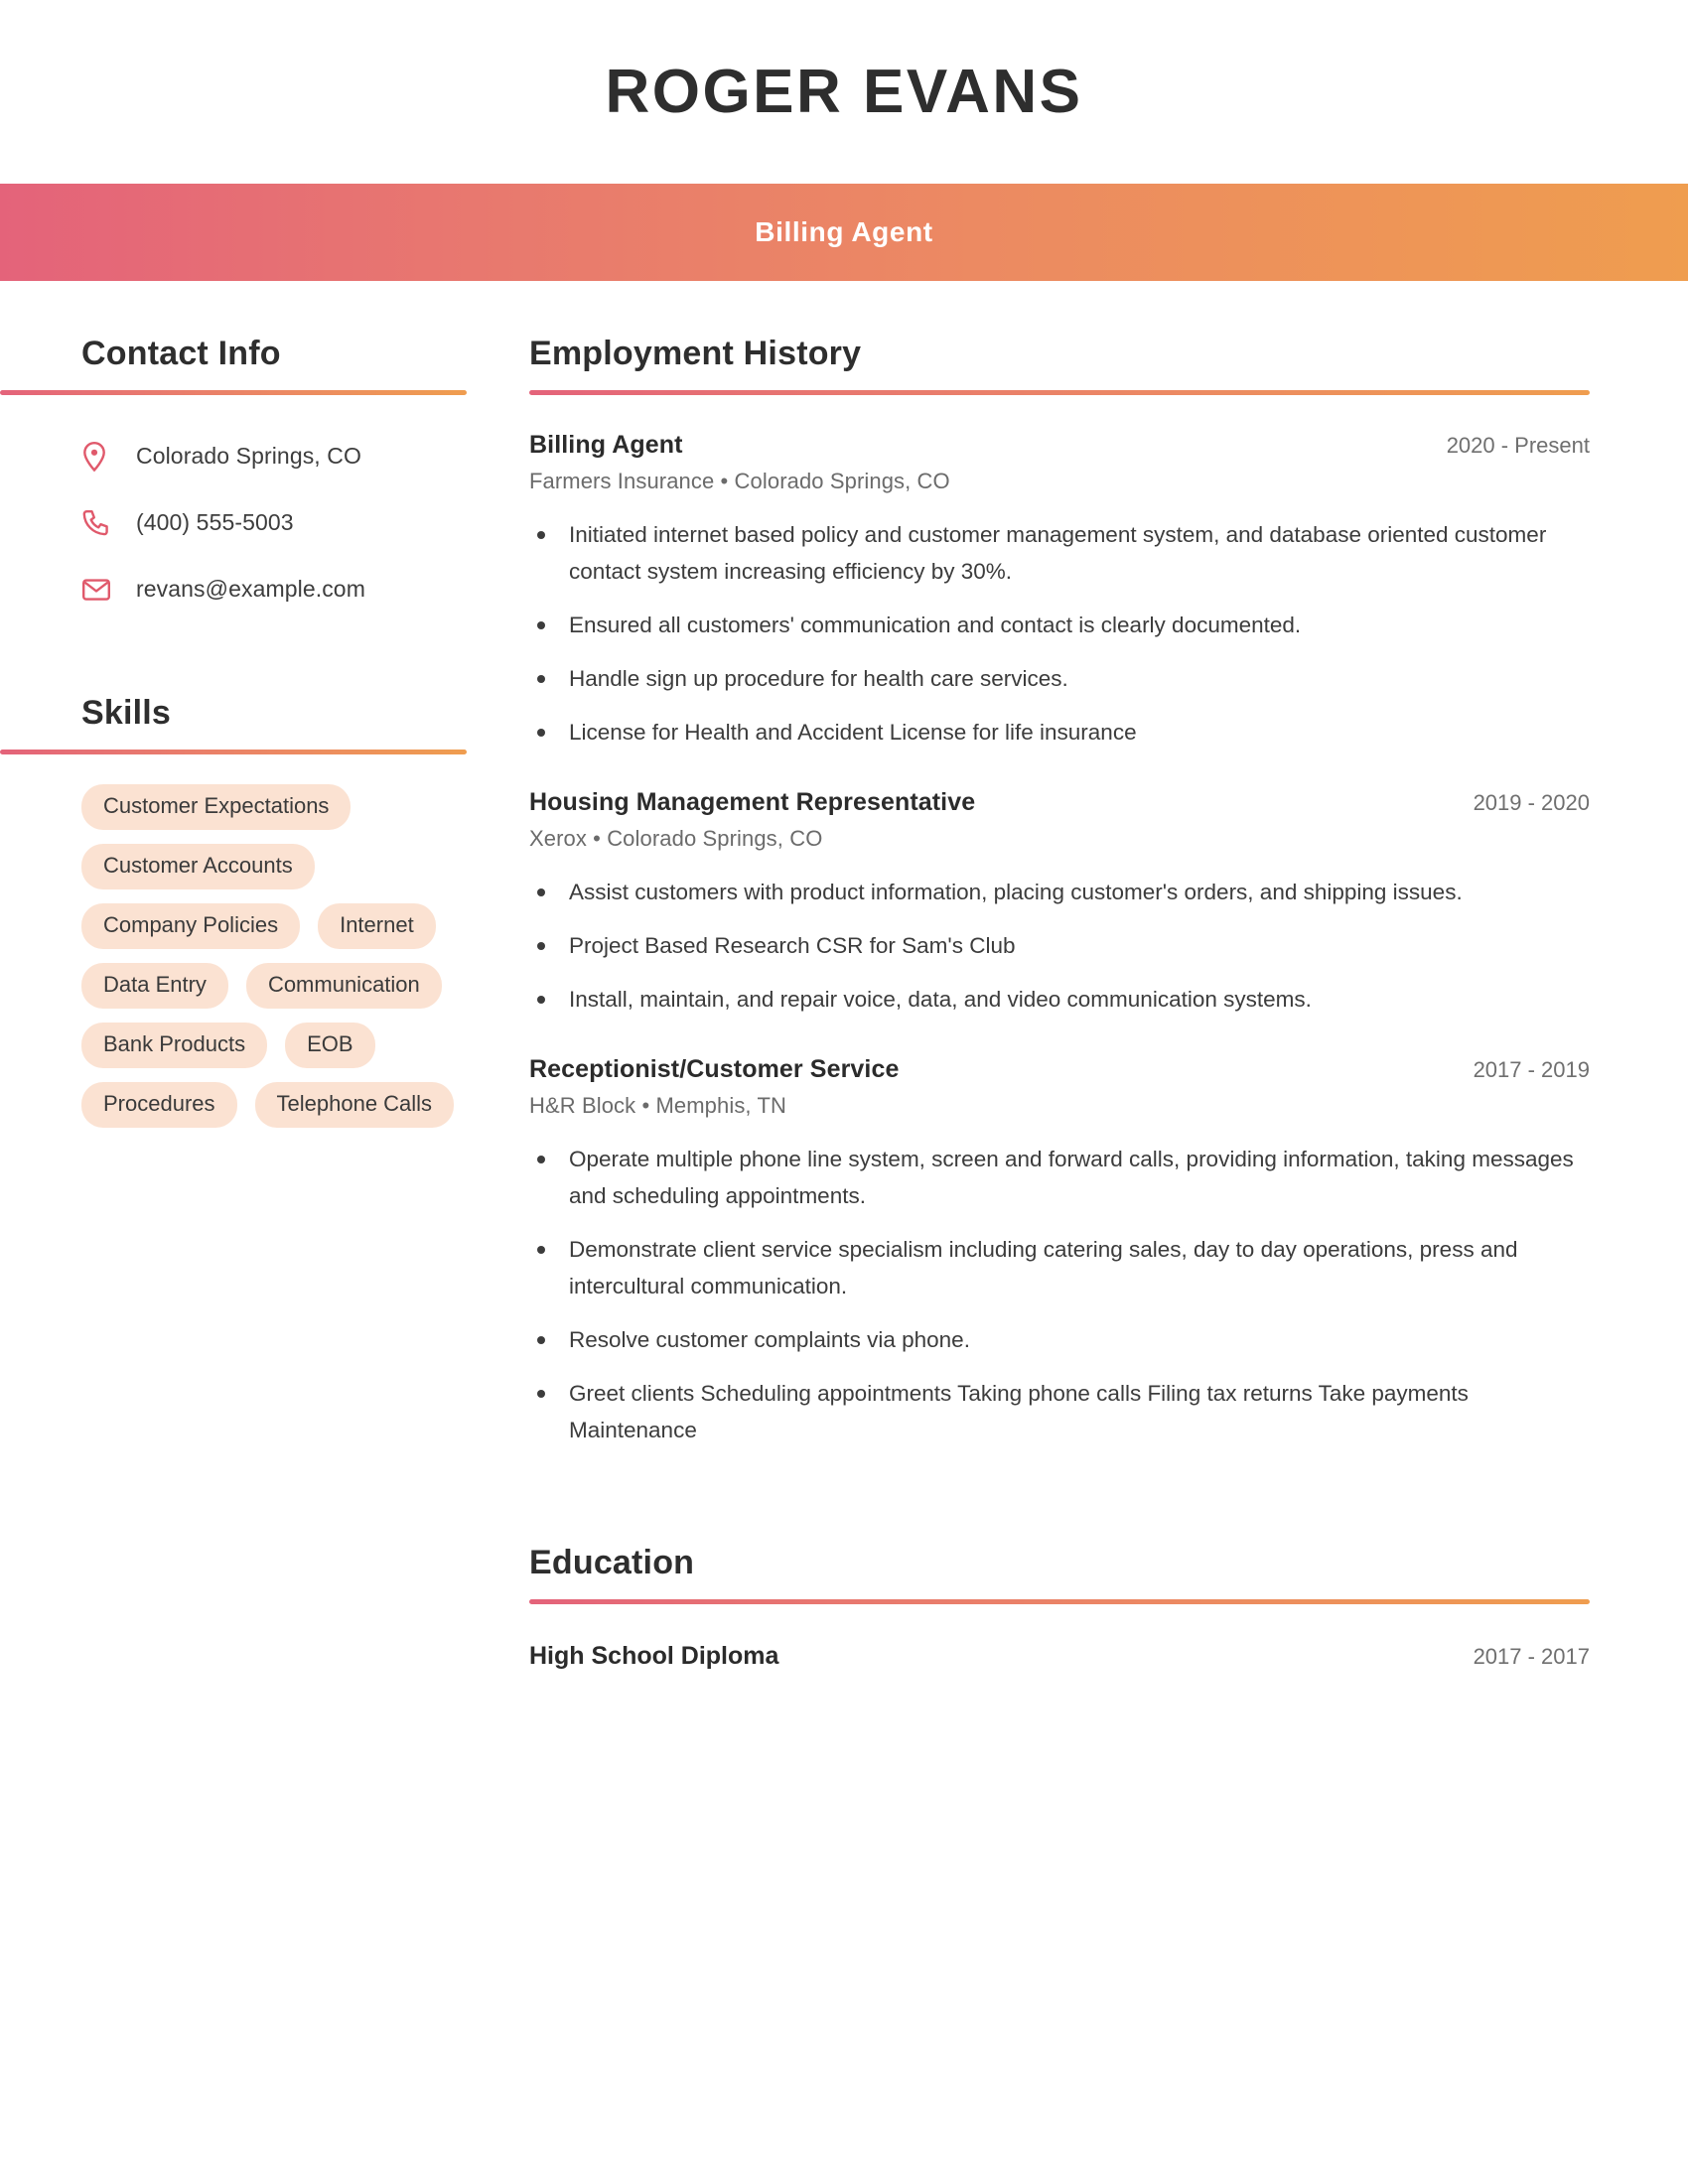  What do you see at coordinates (1059, 1656) in the screenshot?
I see `education-entry: High School Diploma 2017 - 2017` at bounding box center [1059, 1656].